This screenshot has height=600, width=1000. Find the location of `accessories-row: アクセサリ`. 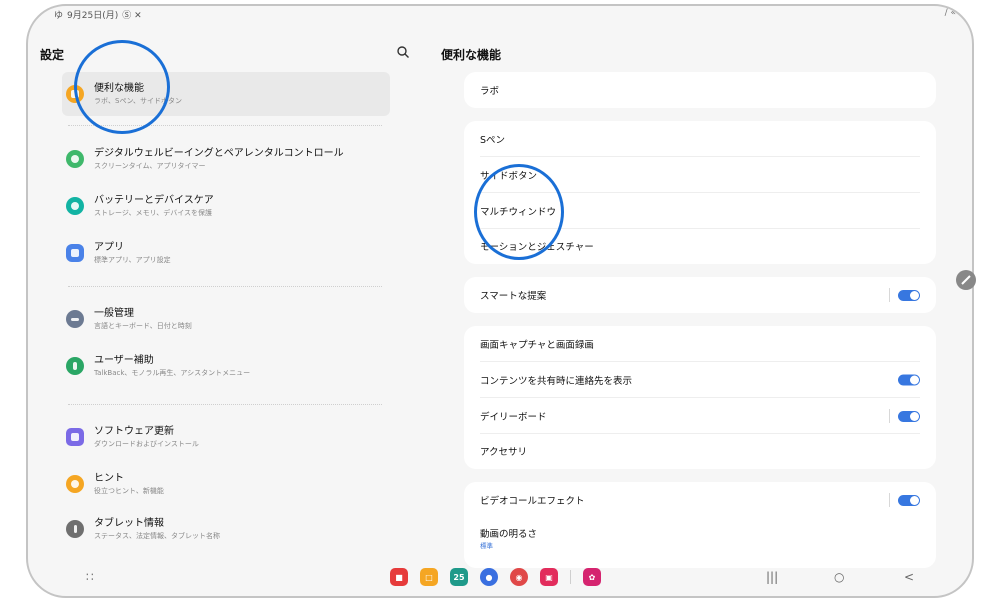

accessories-row: アクセサリ is located at coordinates (700, 451).